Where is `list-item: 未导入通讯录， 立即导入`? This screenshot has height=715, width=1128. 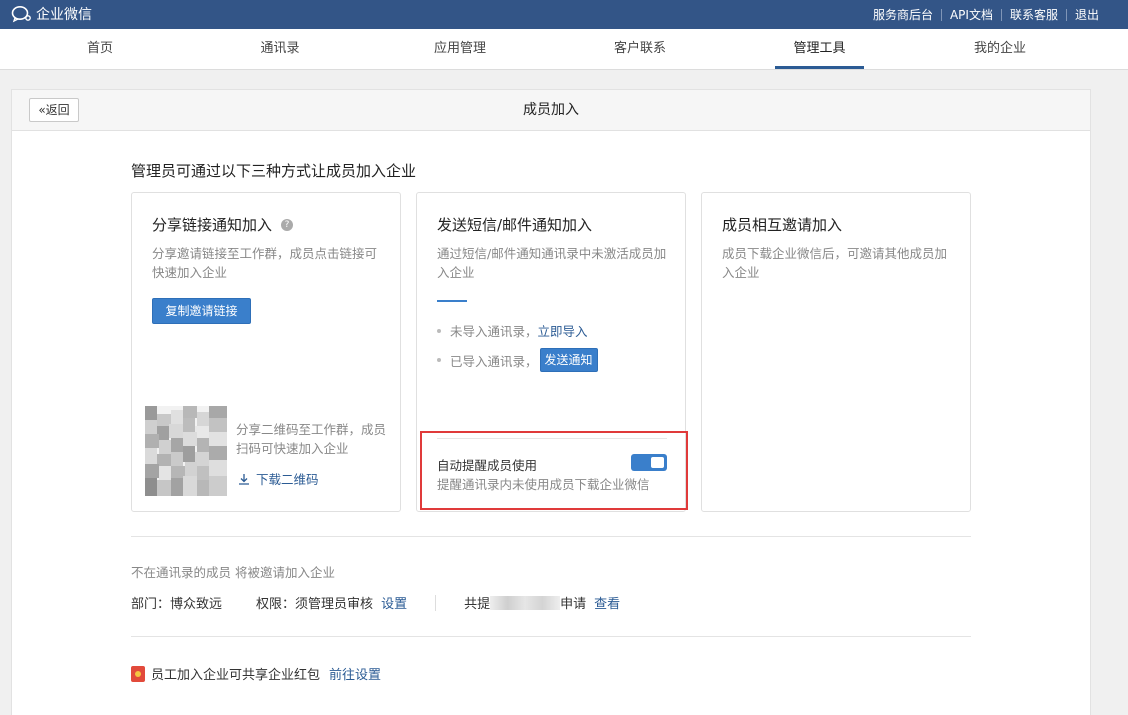 list-item: 未导入通讯录， 立即导入 is located at coordinates (512, 330).